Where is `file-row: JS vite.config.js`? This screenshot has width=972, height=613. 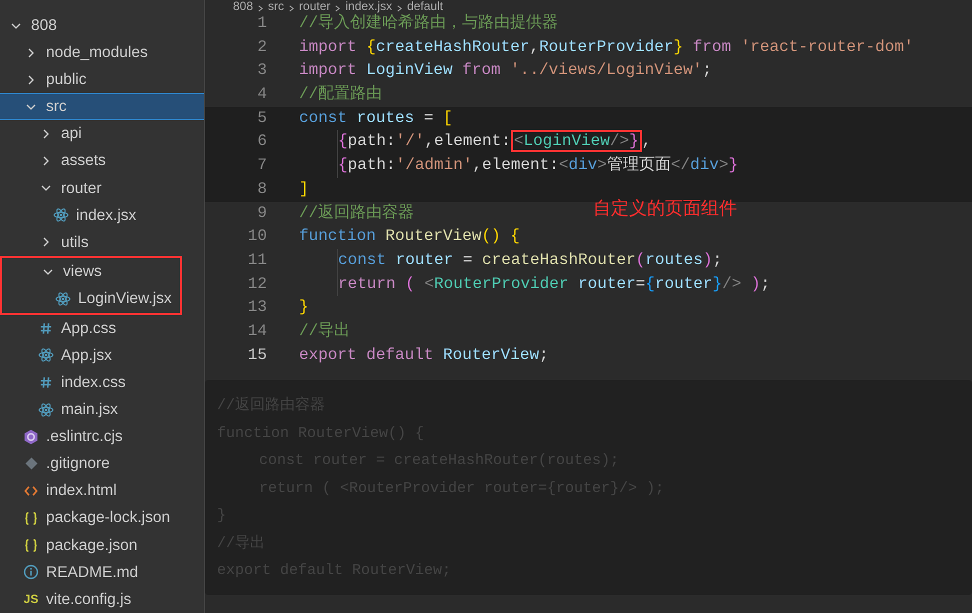
file-row: JS vite.config.js is located at coordinates (102, 599).